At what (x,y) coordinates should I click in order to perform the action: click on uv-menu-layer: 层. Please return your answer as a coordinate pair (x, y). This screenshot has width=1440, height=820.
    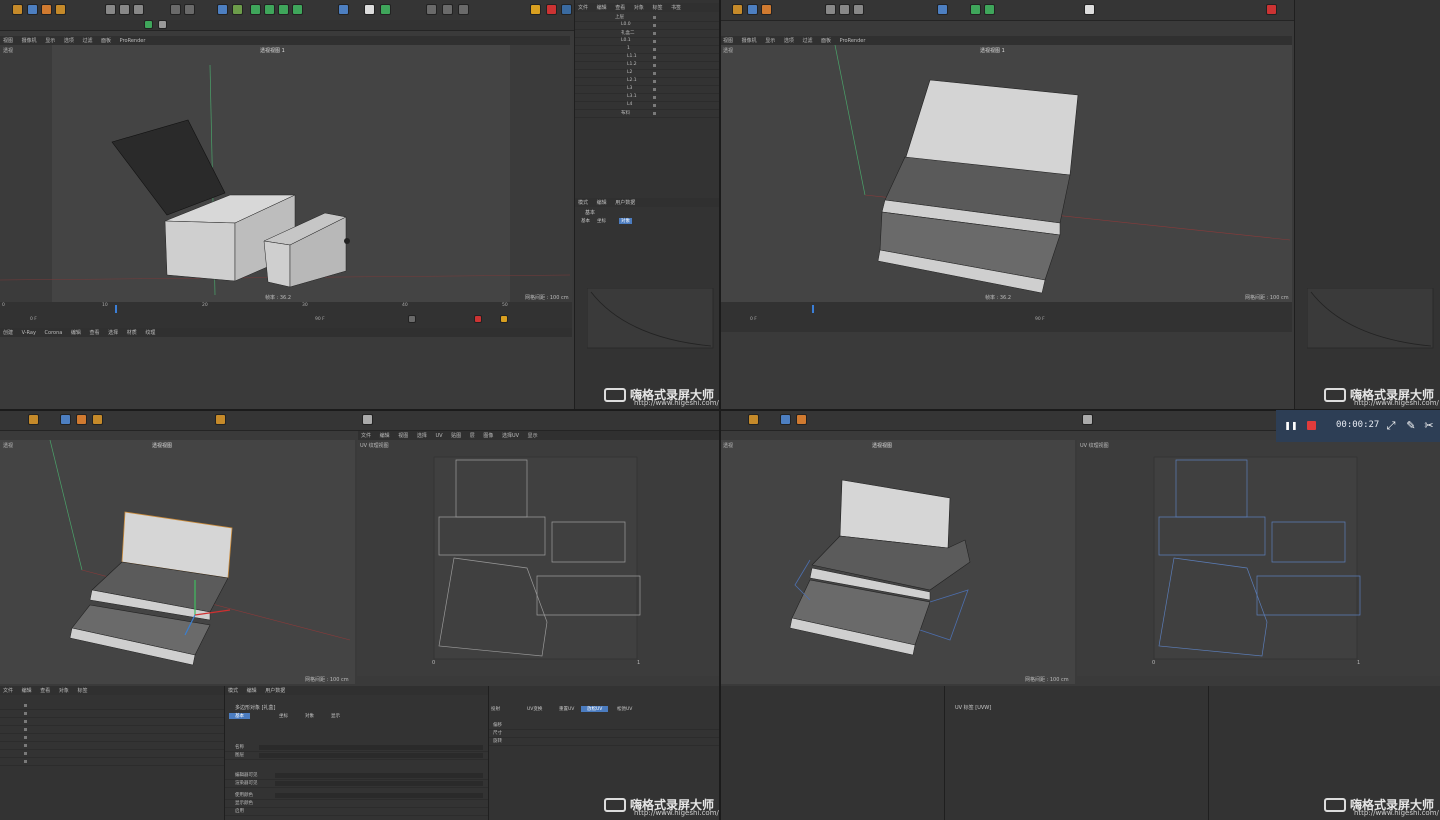
    Looking at the image, I should click on (472, 435).